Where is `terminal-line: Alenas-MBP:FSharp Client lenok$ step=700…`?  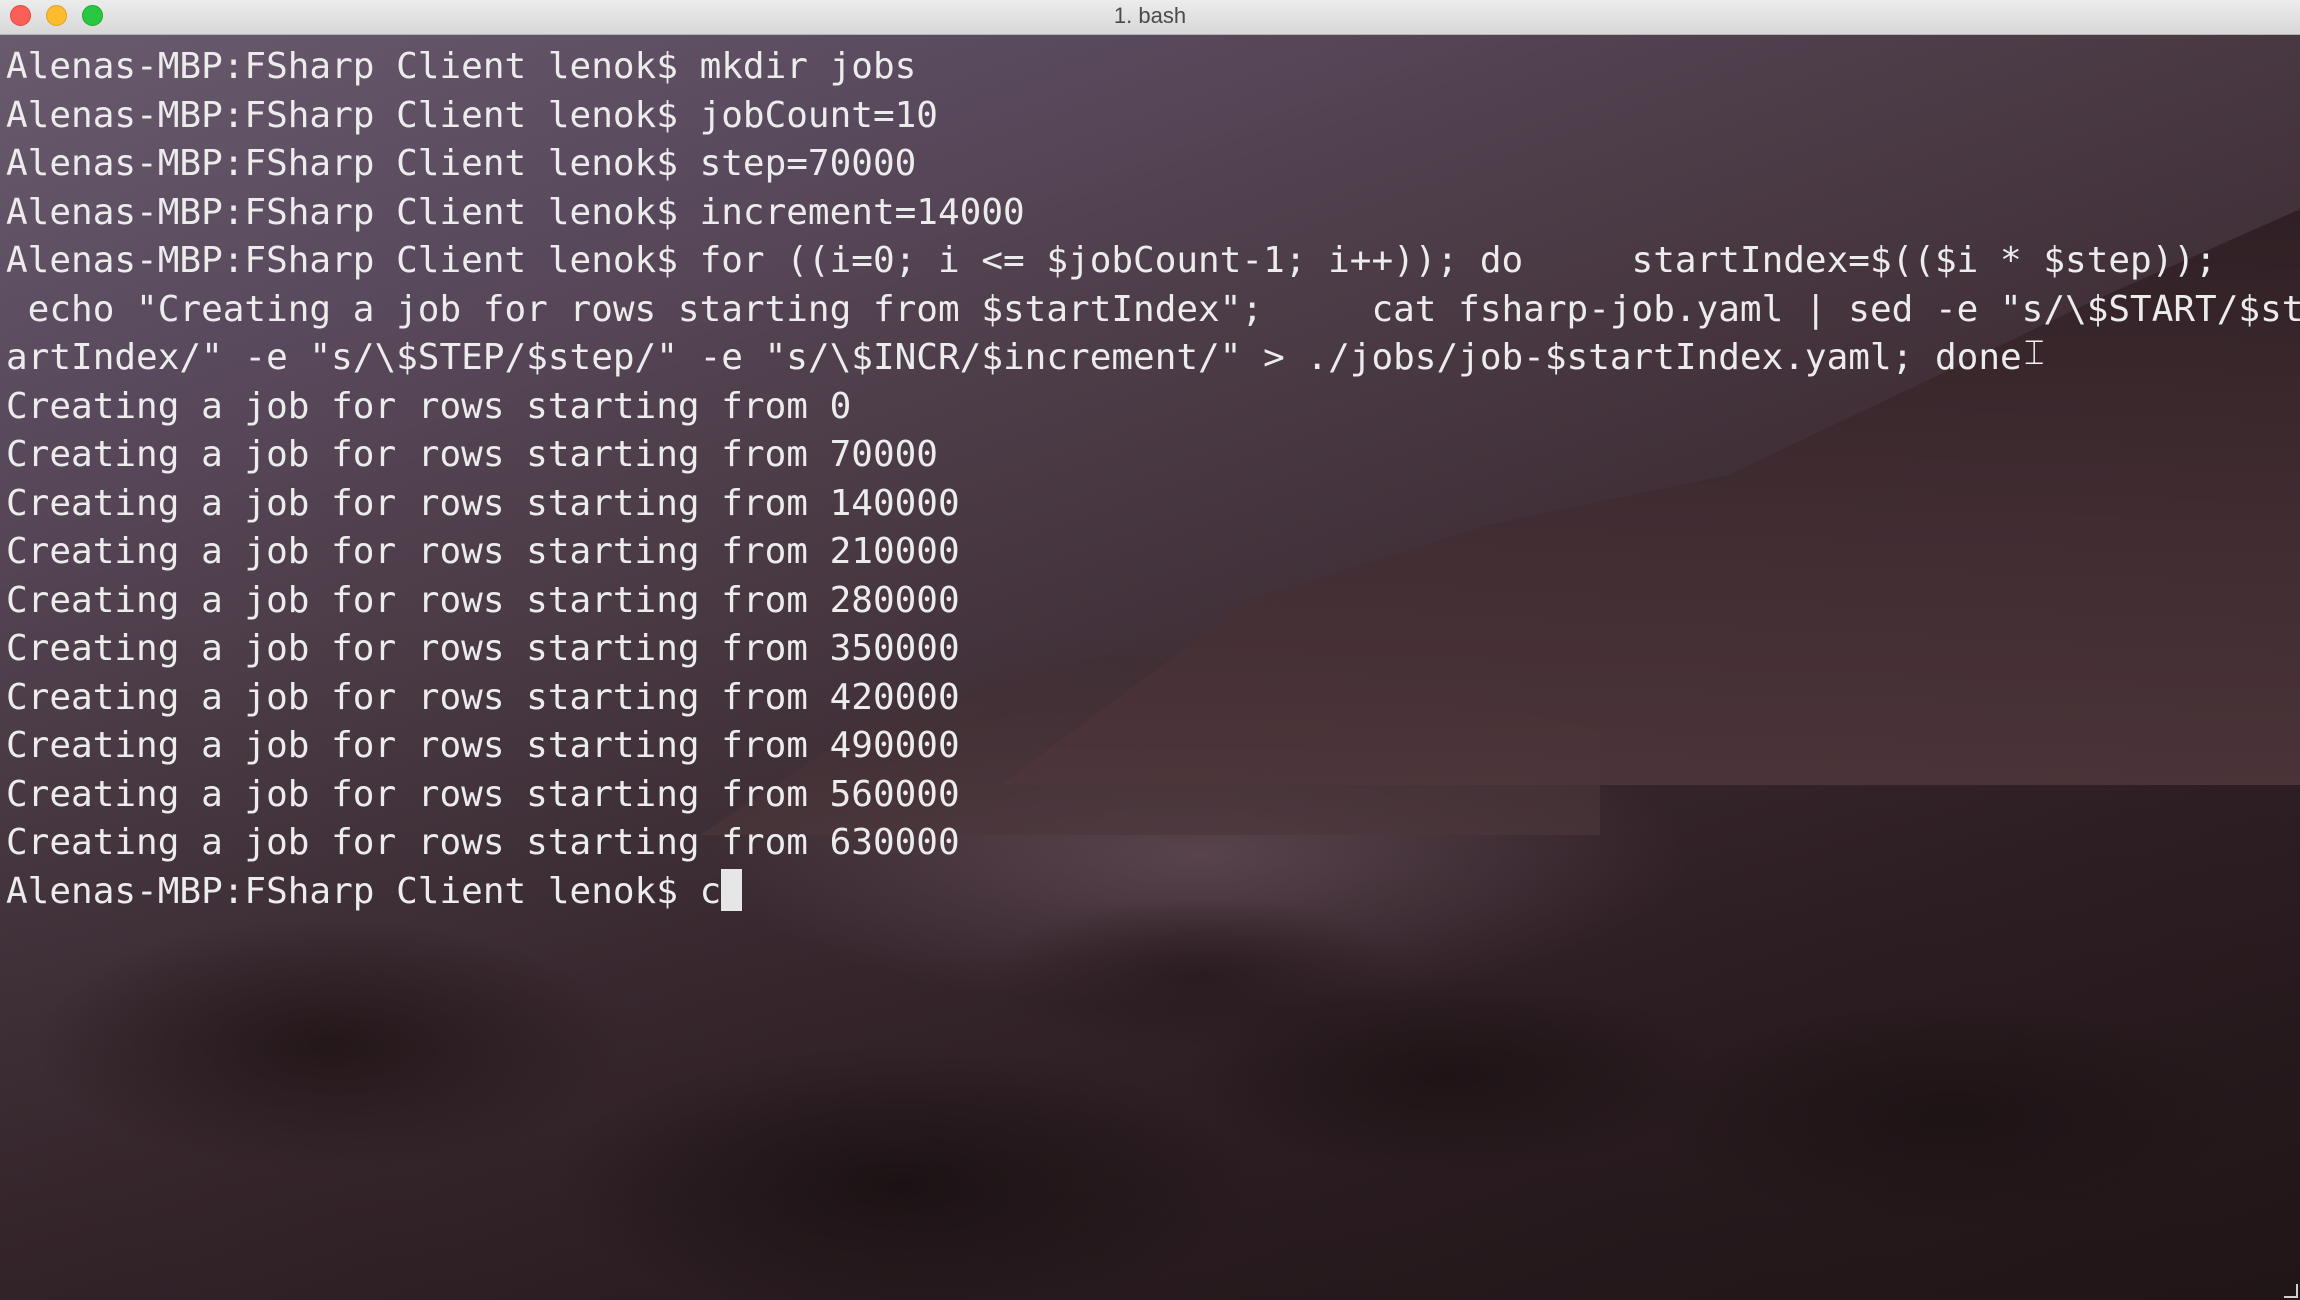 terminal-line: Alenas-MBP:FSharp Client lenok$ step=700… is located at coordinates (461, 163).